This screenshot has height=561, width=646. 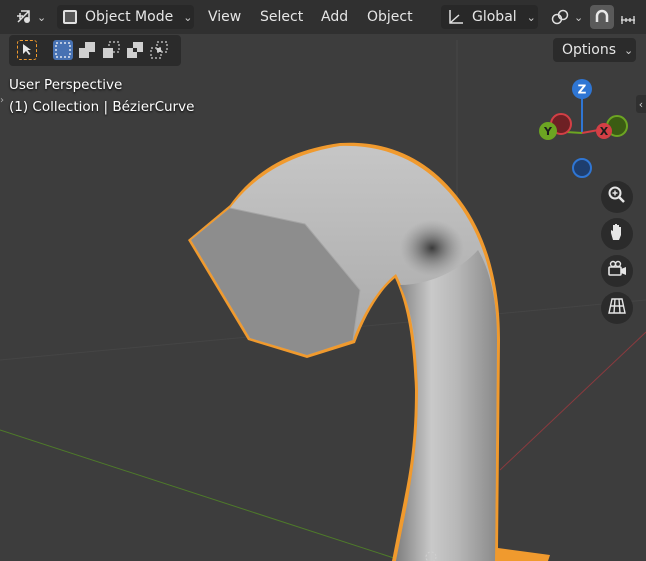 What do you see at coordinates (281, 17) in the screenshot?
I see `menu-select: Select` at bounding box center [281, 17].